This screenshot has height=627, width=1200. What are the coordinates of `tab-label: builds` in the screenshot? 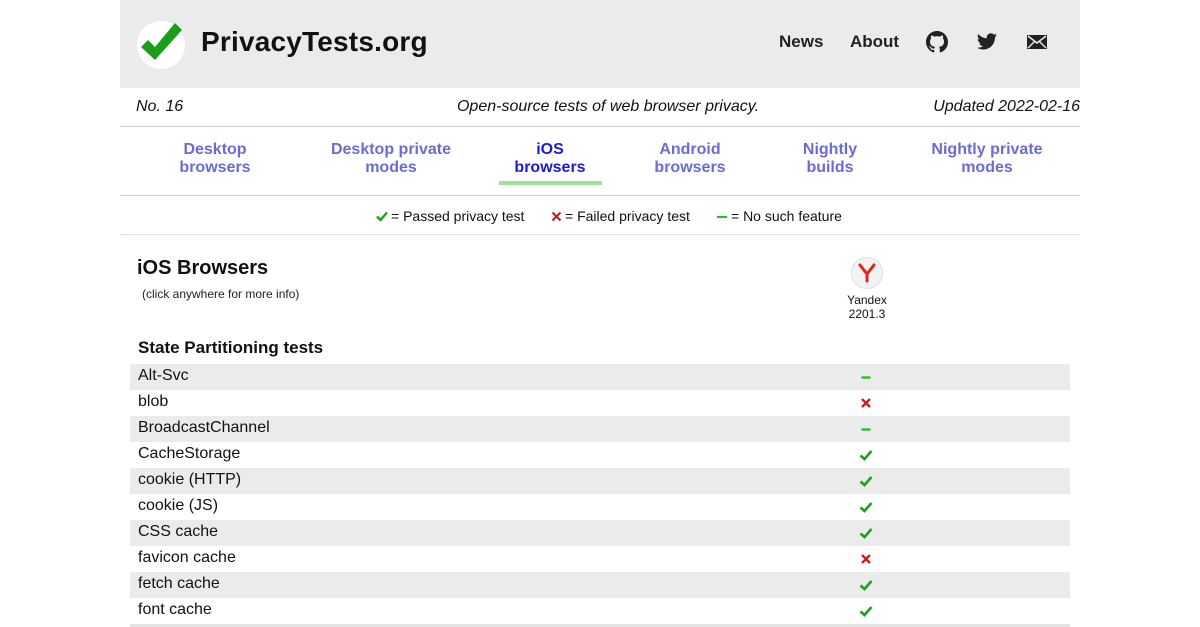 It's located at (830, 167).